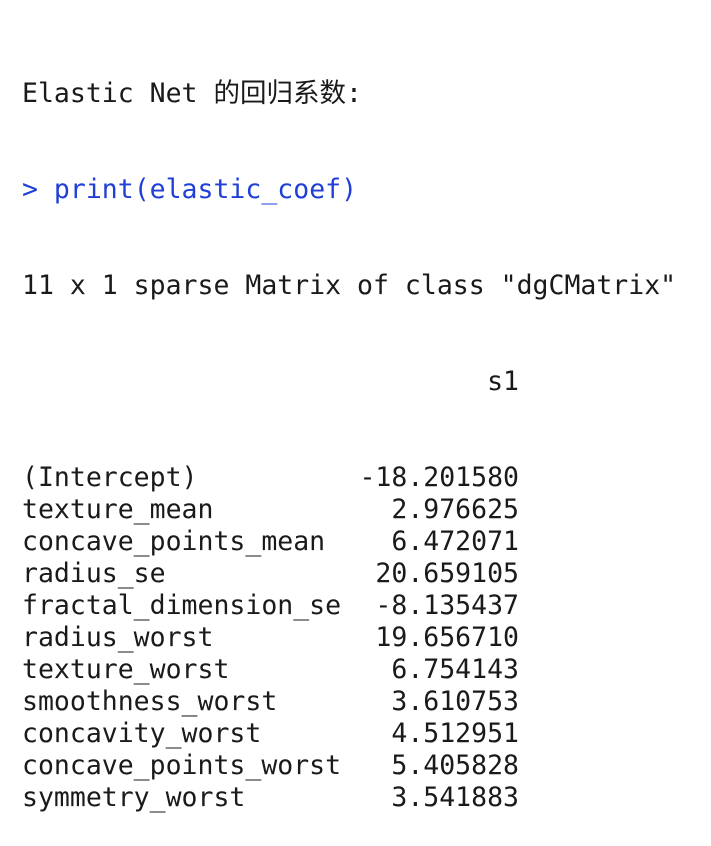 The height and width of the screenshot is (846, 711). What do you see at coordinates (142, 733) in the screenshot?
I see `coefficient-name: concavity_worst` at bounding box center [142, 733].